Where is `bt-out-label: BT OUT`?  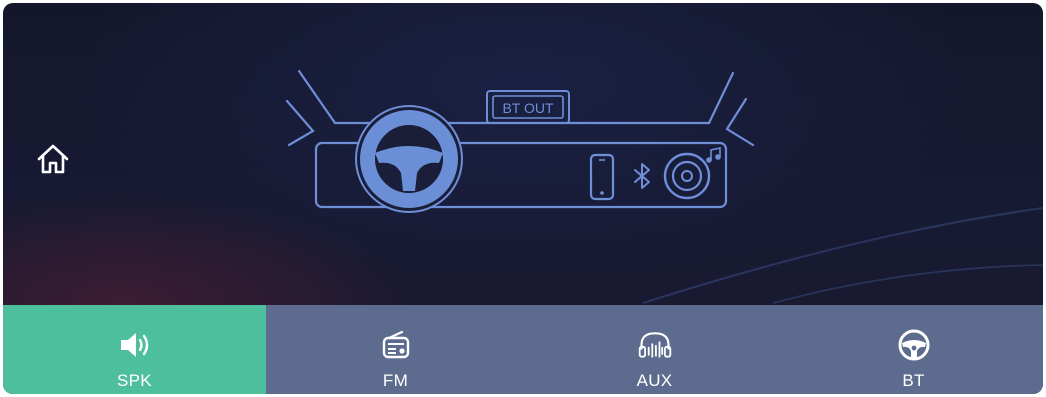
bt-out-label: BT OUT is located at coordinates (528, 108).